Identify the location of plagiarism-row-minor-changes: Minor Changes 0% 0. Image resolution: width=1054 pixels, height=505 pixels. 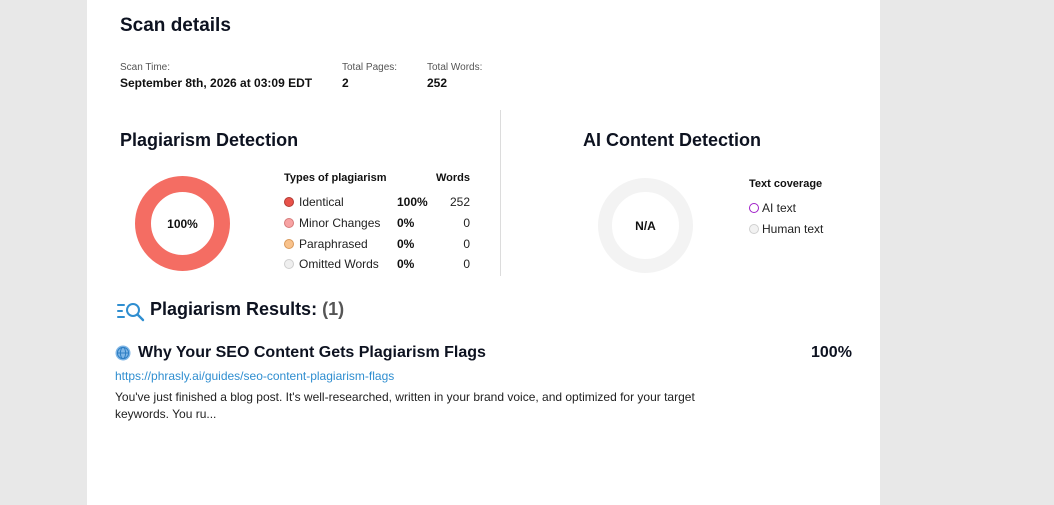
(379, 224).